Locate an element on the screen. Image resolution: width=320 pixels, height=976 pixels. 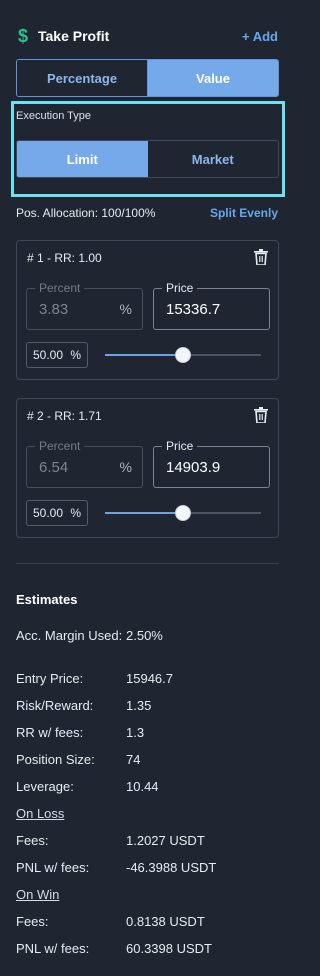
estimate-row: Leverage: 10.44 is located at coordinates (147, 787).